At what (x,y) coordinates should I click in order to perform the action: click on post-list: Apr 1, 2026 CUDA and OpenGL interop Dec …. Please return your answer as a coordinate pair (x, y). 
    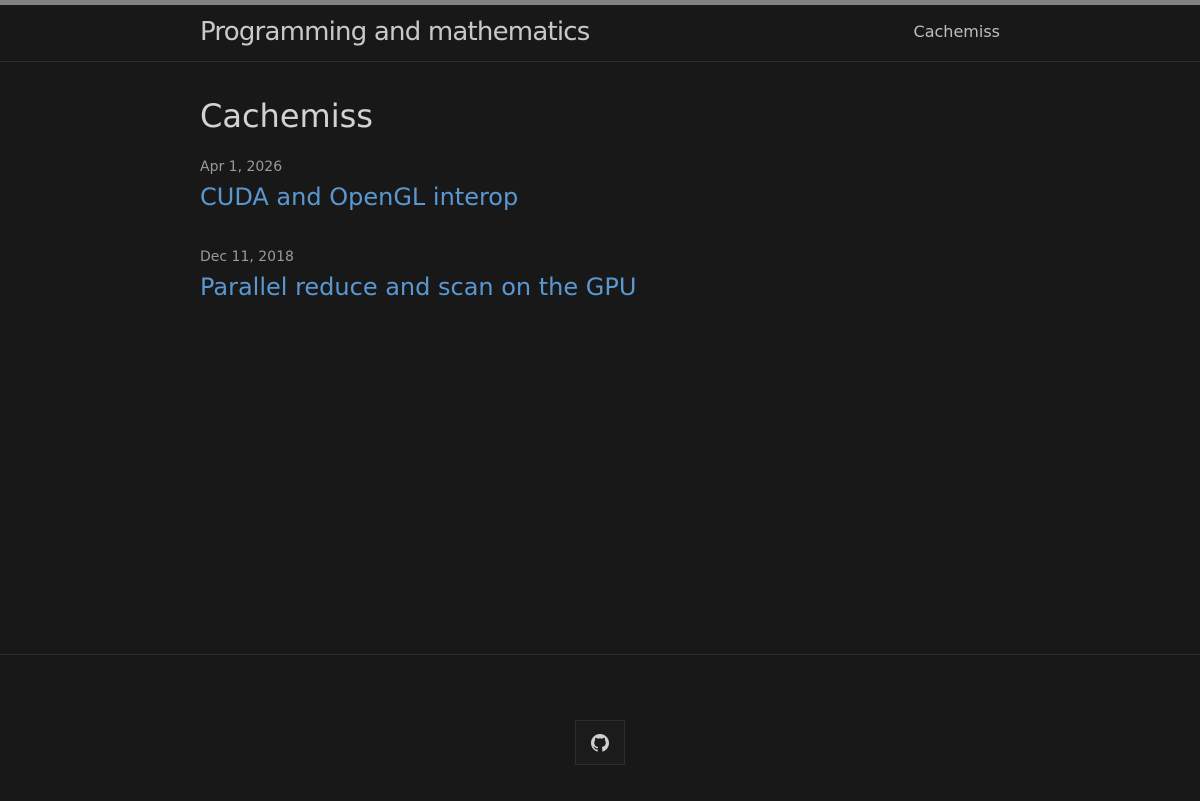
    Looking at the image, I should click on (418, 247).